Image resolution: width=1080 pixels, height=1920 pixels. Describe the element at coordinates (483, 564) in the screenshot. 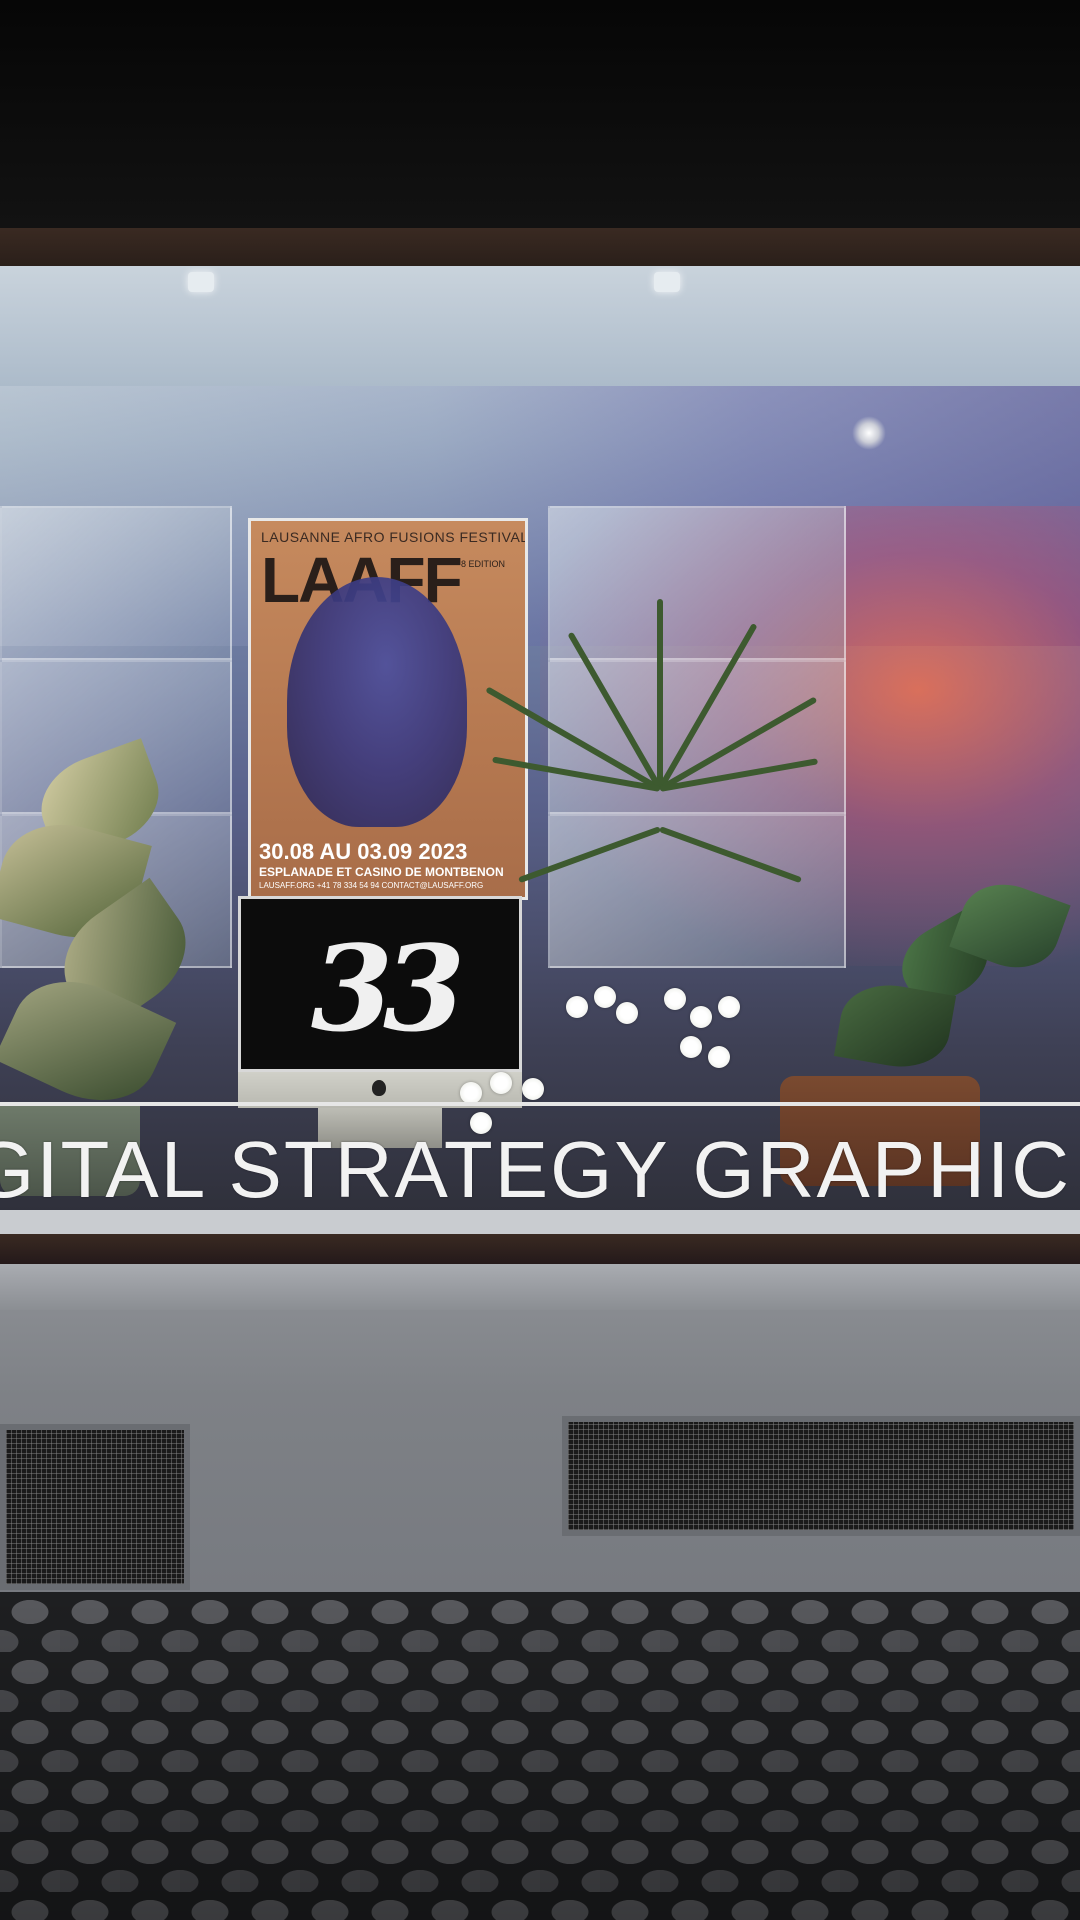

I see `poster-edition: 8 EDITION` at that location.